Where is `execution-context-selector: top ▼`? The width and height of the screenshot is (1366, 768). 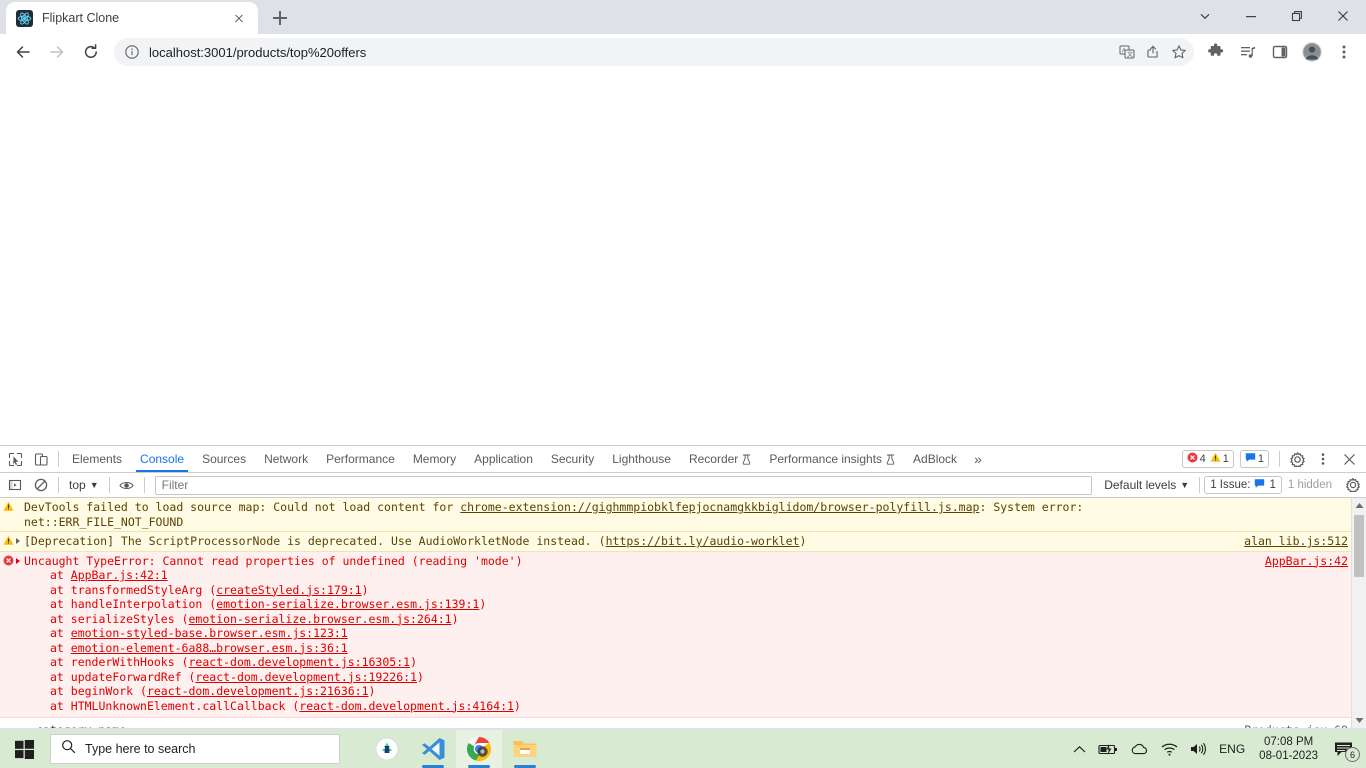
execution-context-selector: top ▼ is located at coordinates (84, 485).